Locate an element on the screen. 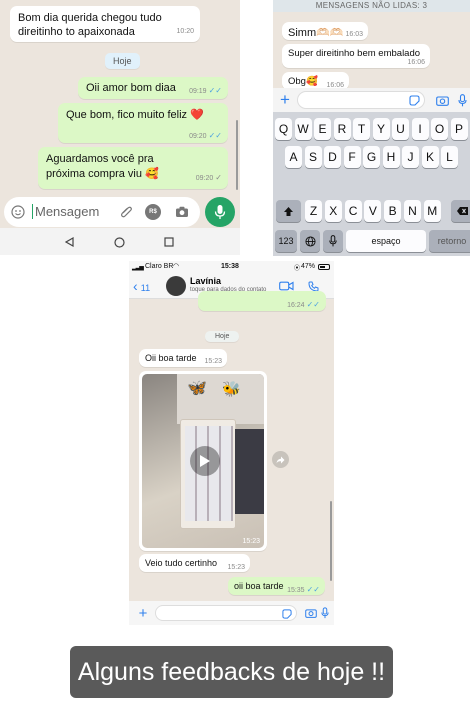 The height and width of the screenshot is (706, 470). message-time: 16:06 is located at coordinates (416, 62).